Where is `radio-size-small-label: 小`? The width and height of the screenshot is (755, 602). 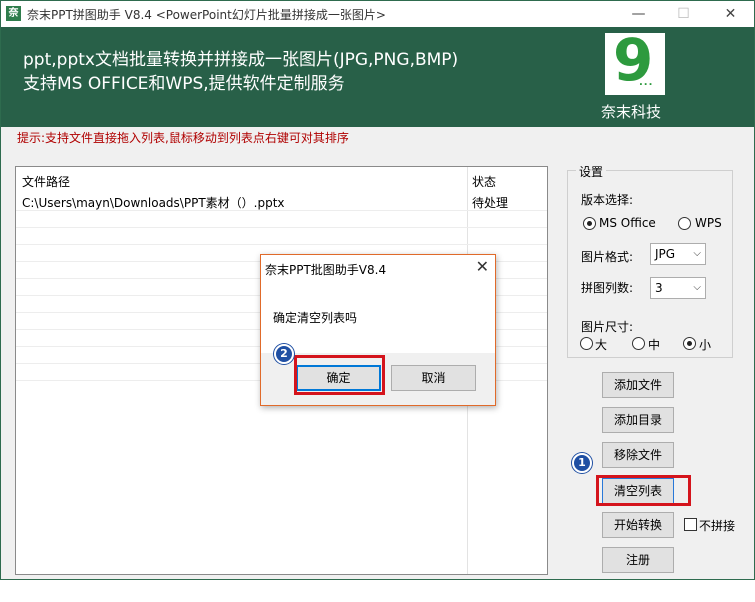 radio-size-small-label: 小 is located at coordinates (705, 344).